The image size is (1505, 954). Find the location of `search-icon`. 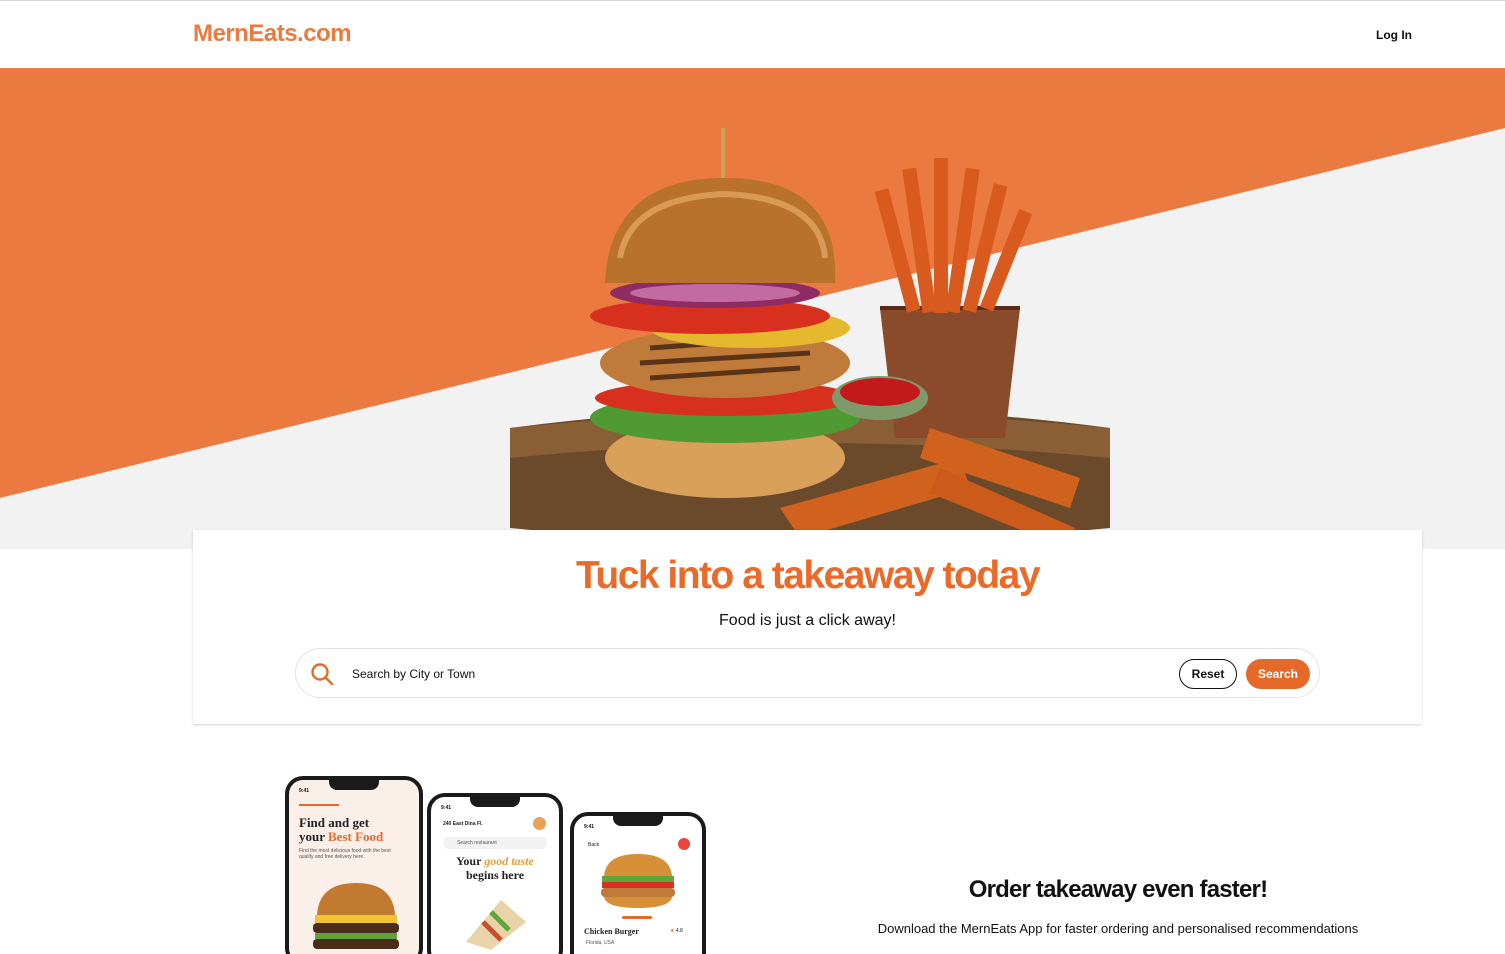

search-icon is located at coordinates (322, 674).